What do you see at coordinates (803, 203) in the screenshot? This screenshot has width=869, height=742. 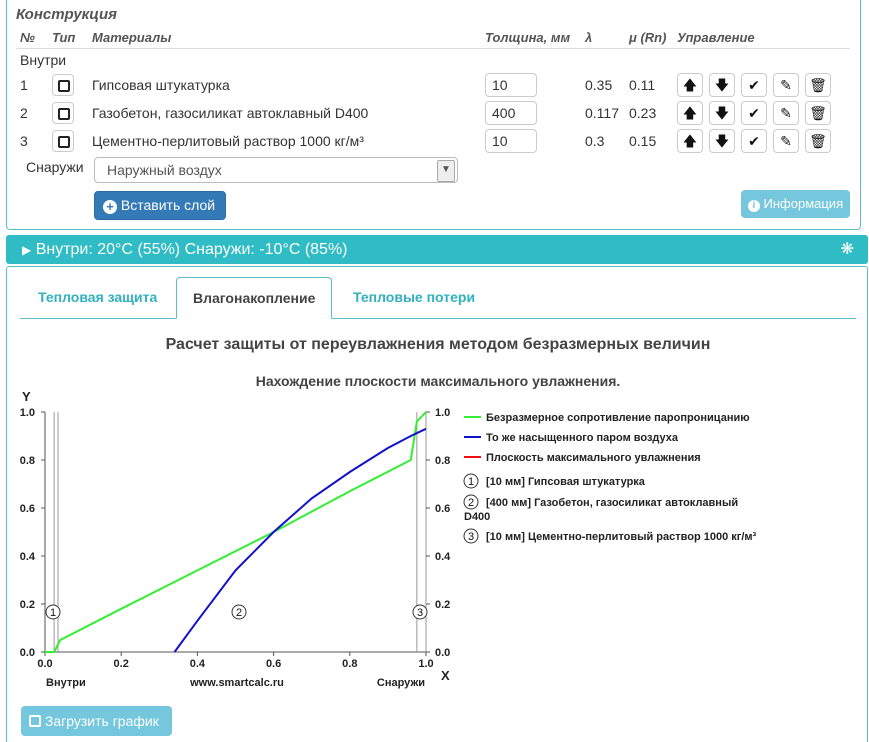 I see `info-label: Информация` at bounding box center [803, 203].